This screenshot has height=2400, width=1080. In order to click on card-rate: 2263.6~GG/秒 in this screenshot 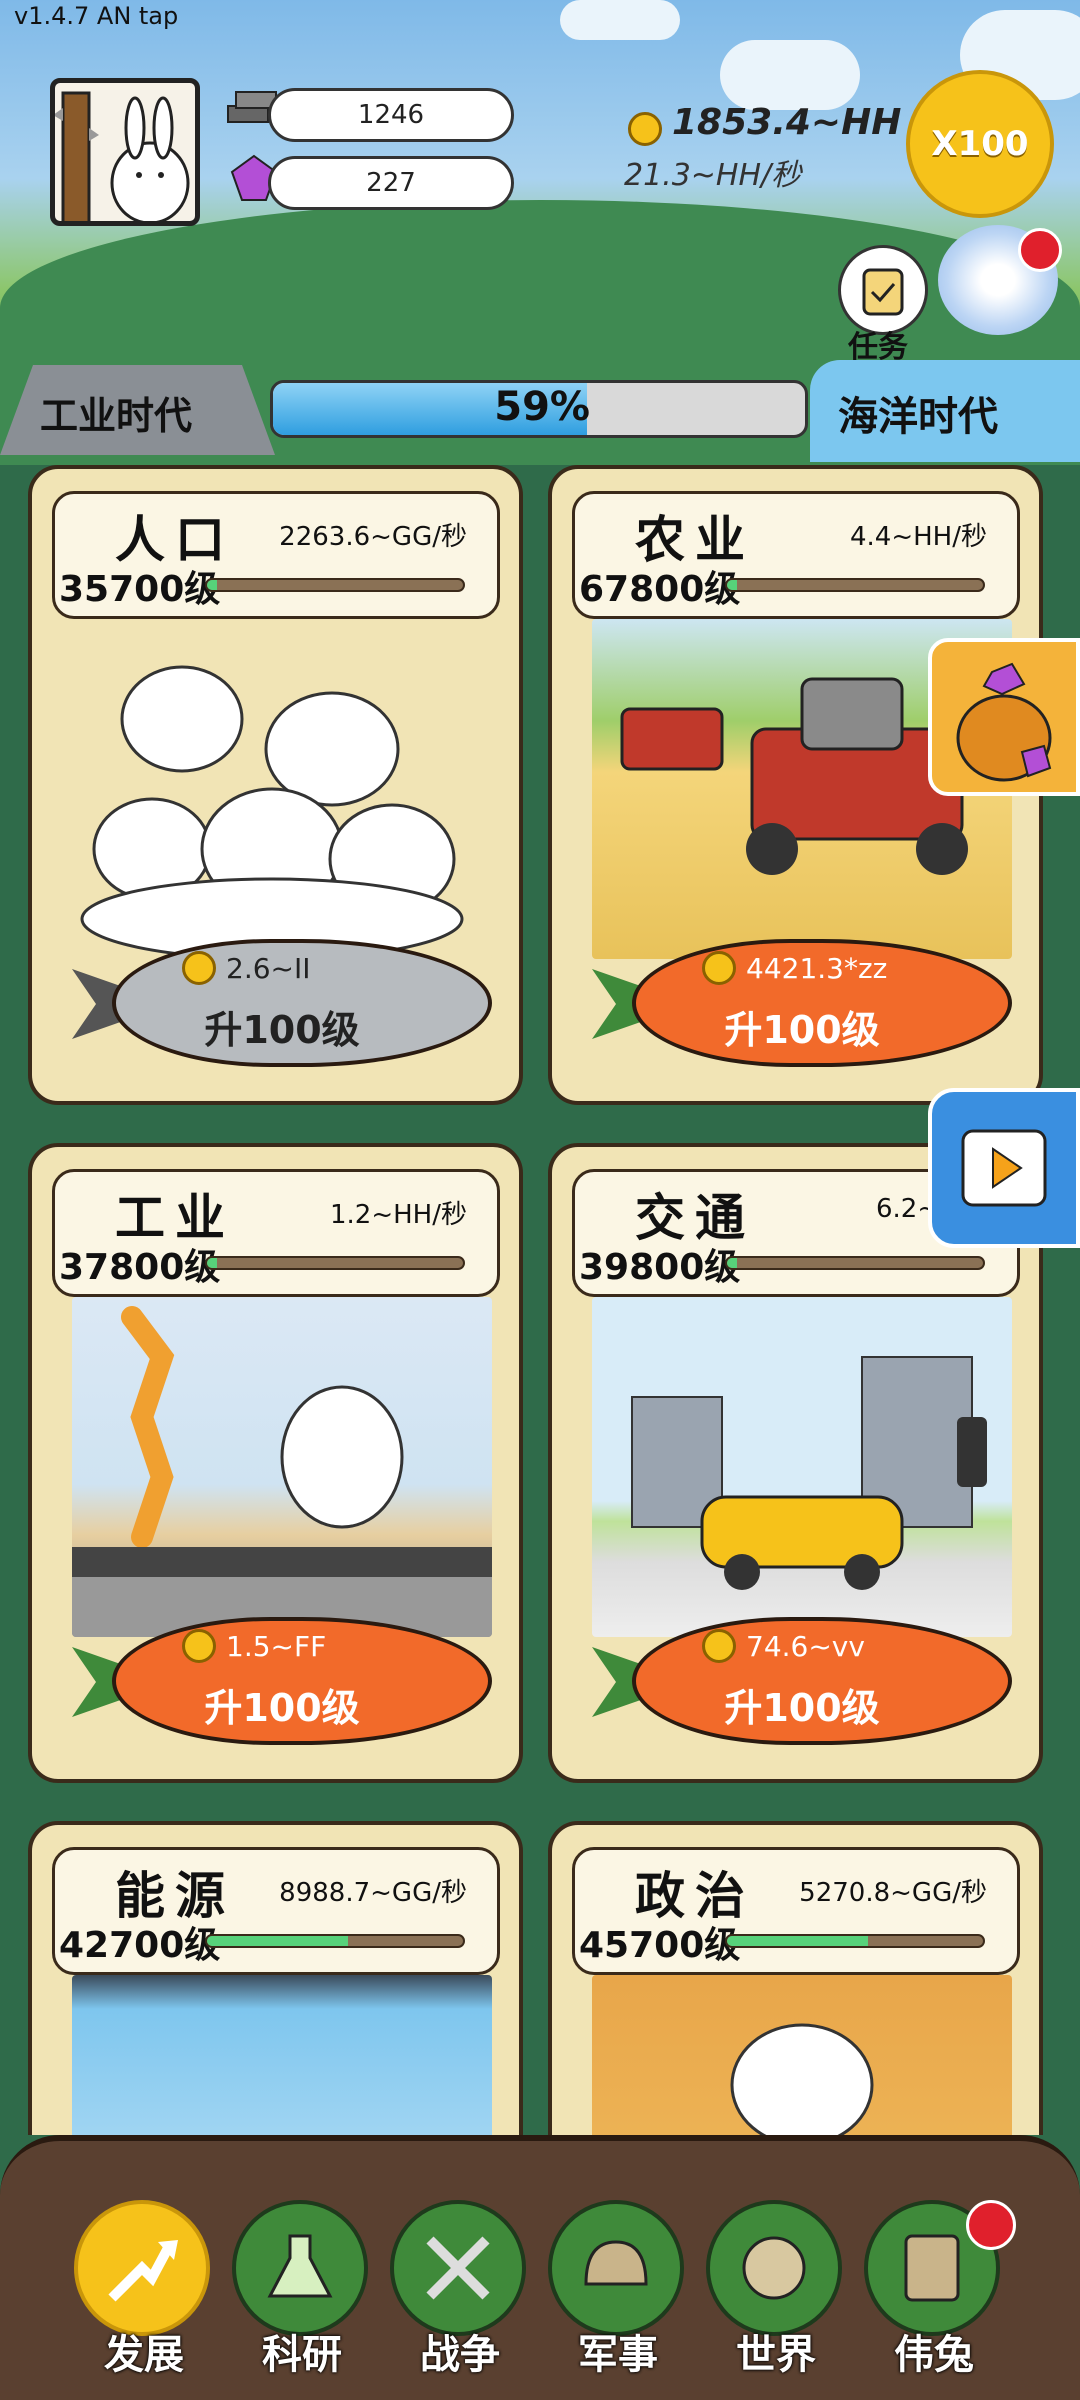, I will do `click(373, 537)`.